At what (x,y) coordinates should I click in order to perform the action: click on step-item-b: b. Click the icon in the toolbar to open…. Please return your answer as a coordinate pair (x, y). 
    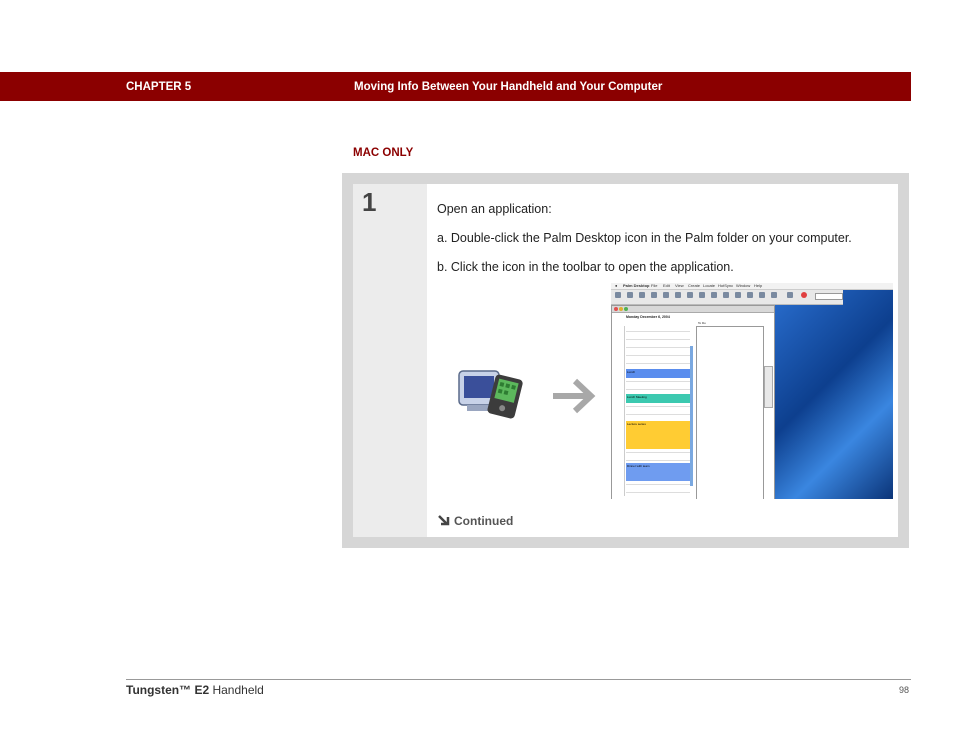
    Looking at the image, I should click on (585, 267).